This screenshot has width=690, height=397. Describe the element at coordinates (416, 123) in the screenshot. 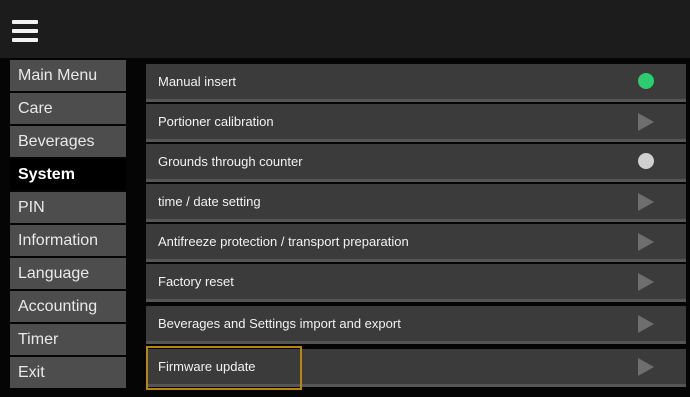

I see `row-portioner-calibration: Portioner calibration` at that location.